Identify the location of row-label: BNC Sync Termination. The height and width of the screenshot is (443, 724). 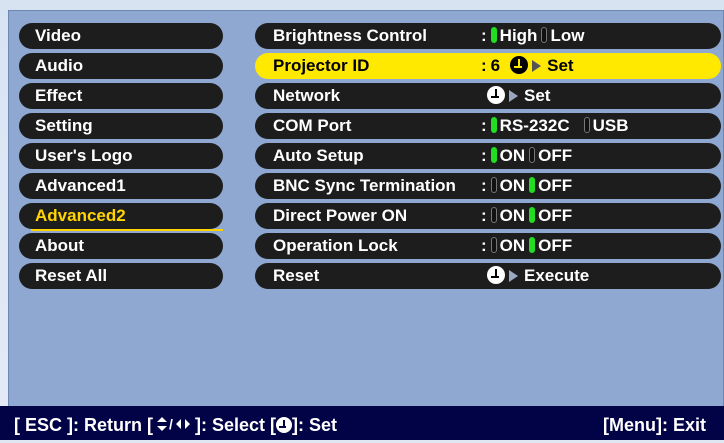
(364, 185).